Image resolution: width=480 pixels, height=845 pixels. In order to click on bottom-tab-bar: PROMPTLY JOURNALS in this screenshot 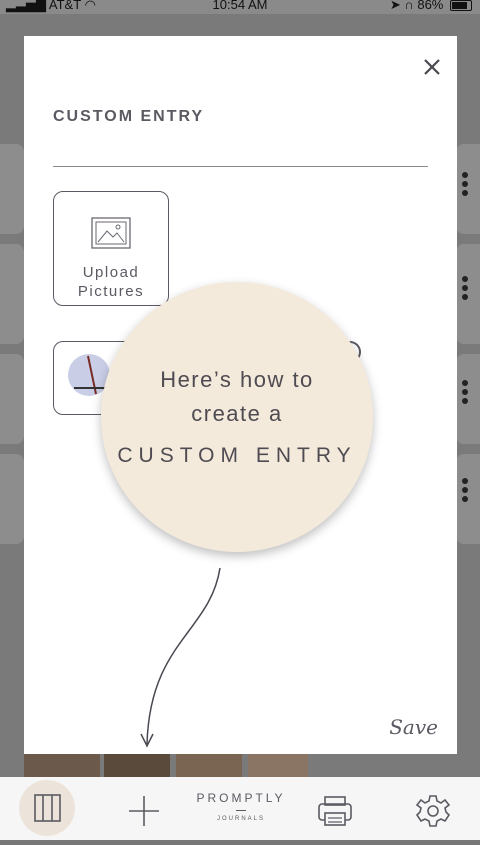, I will do `click(240, 808)`.